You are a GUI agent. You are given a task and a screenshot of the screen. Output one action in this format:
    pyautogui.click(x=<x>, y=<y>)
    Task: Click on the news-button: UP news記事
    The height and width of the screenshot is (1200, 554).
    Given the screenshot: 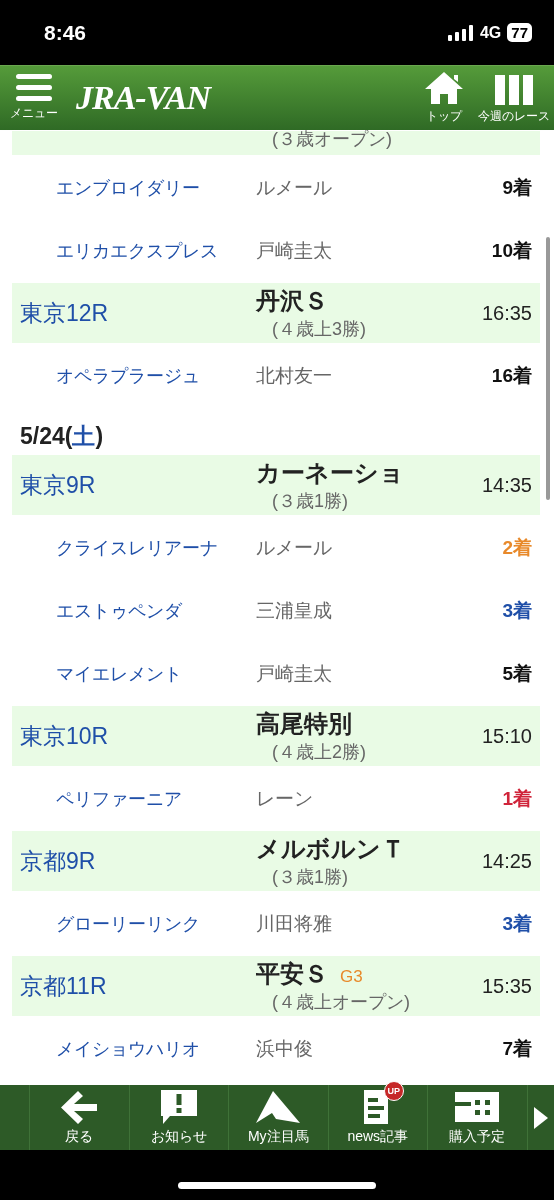 What is the action you would take?
    pyautogui.click(x=378, y=1117)
    